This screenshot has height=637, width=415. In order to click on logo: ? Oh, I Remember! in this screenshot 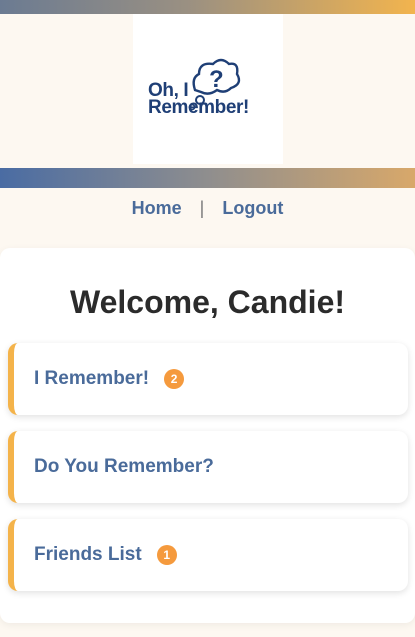, I will do `click(208, 89)`.